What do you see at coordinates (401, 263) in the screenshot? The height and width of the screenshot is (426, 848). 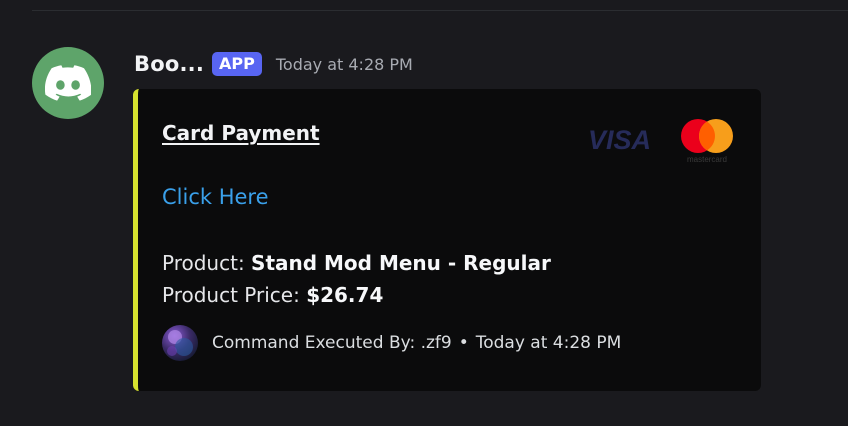 I see `product-value: Stand Mod Menu - Regular` at bounding box center [401, 263].